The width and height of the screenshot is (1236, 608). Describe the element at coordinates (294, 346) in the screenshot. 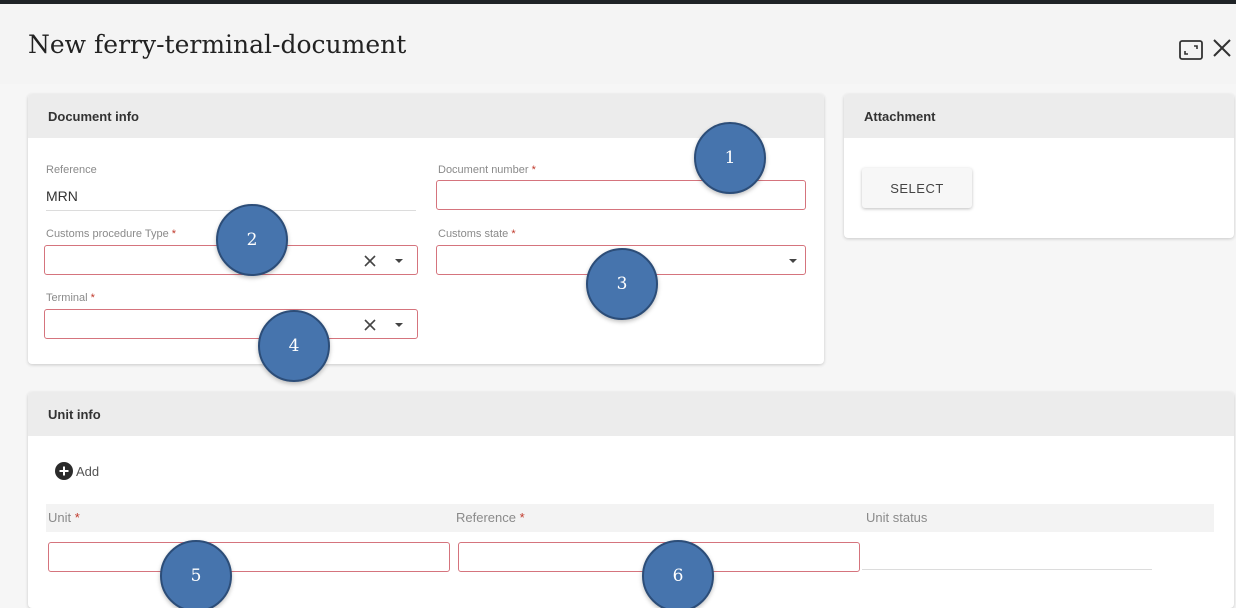

I see `callout-marker-4: 4` at that location.